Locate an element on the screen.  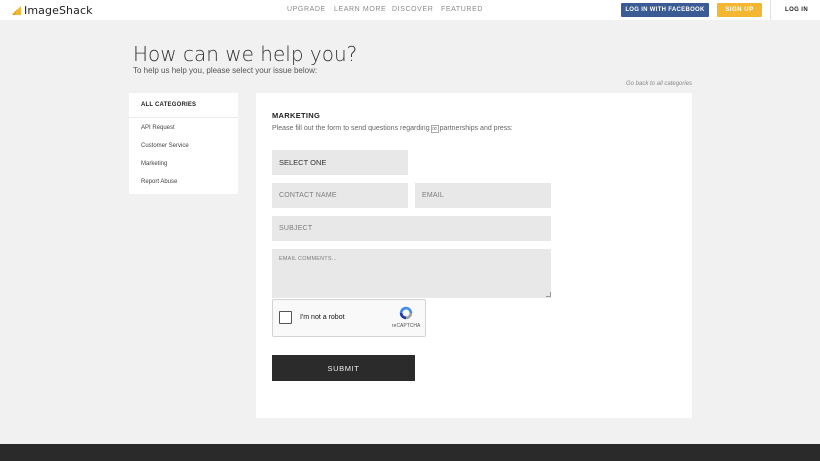
recaptcha-checkbox is located at coordinates (285, 317).